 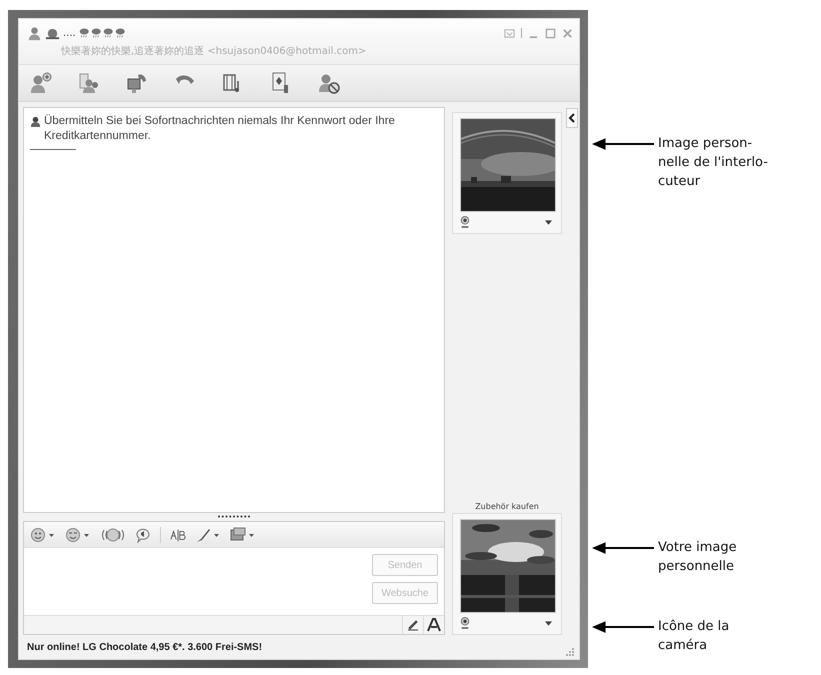 What do you see at coordinates (89, 83) in the screenshot?
I see `contacts-icon` at bounding box center [89, 83].